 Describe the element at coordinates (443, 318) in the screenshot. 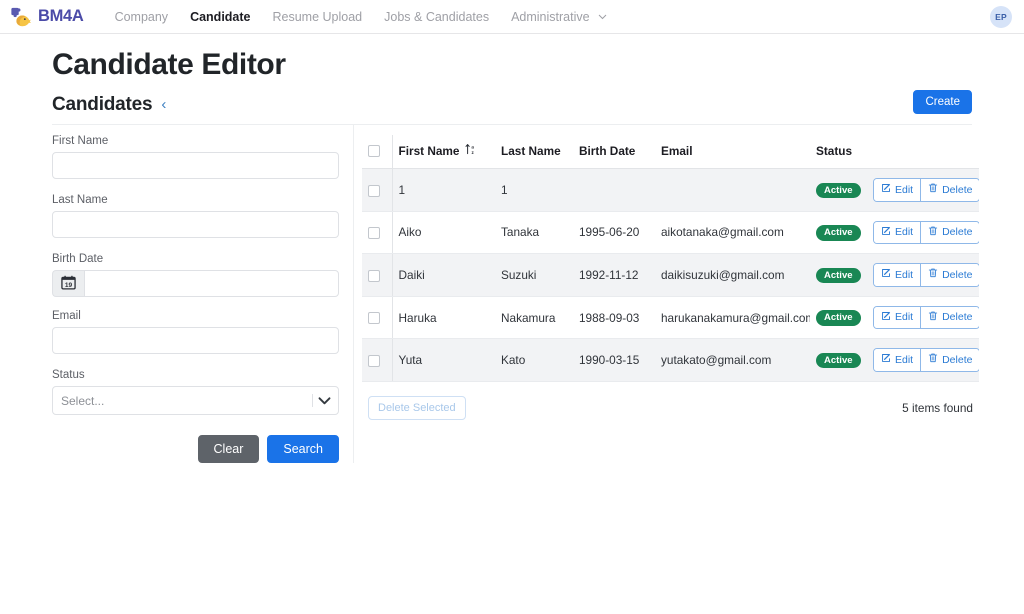

I see `cell-first-name: Haruka` at that location.